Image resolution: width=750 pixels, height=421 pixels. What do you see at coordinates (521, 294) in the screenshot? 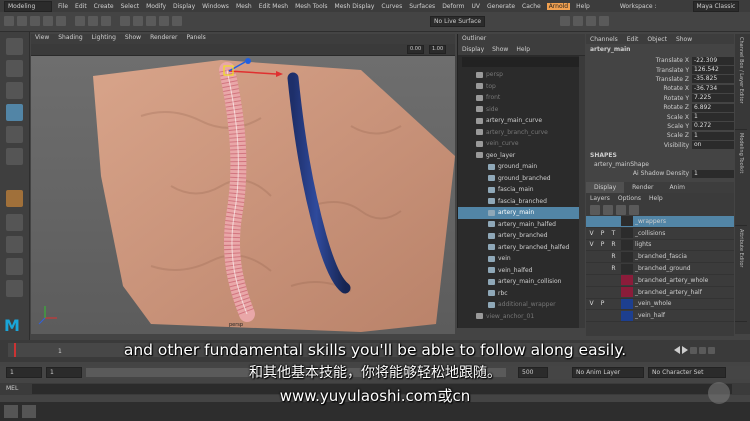
I see `outliner-item: rbc` at bounding box center [521, 294].